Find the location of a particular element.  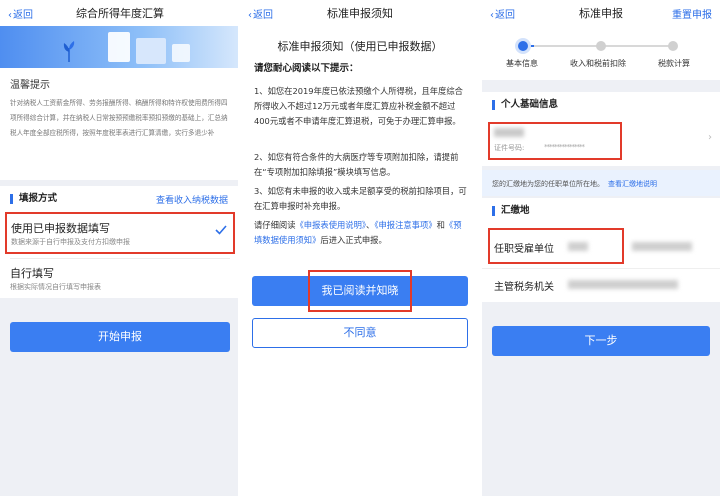

id-label: 证件号码: is located at coordinates (509, 148).